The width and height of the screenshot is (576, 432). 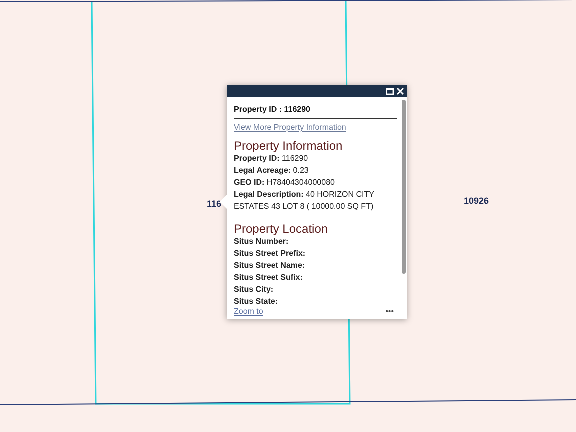 What do you see at coordinates (282, 229) in the screenshot?
I see `section-heading: Property Location` at bounding box center [282, 229].